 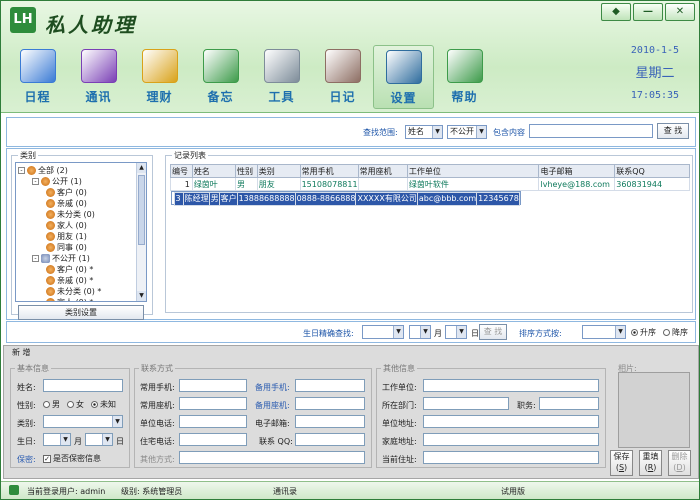 What do you see at coordinates (278, 171) in the screenshot?
I see `column-header: 类别` at bounding box center [278, 171].